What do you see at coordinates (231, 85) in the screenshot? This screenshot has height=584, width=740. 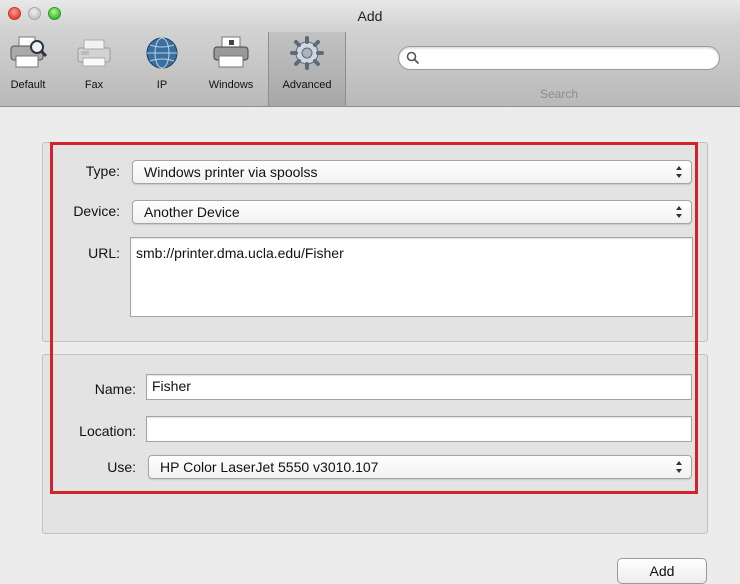 I see `toolbar-label: Windows` at bounding box center [231, 85].